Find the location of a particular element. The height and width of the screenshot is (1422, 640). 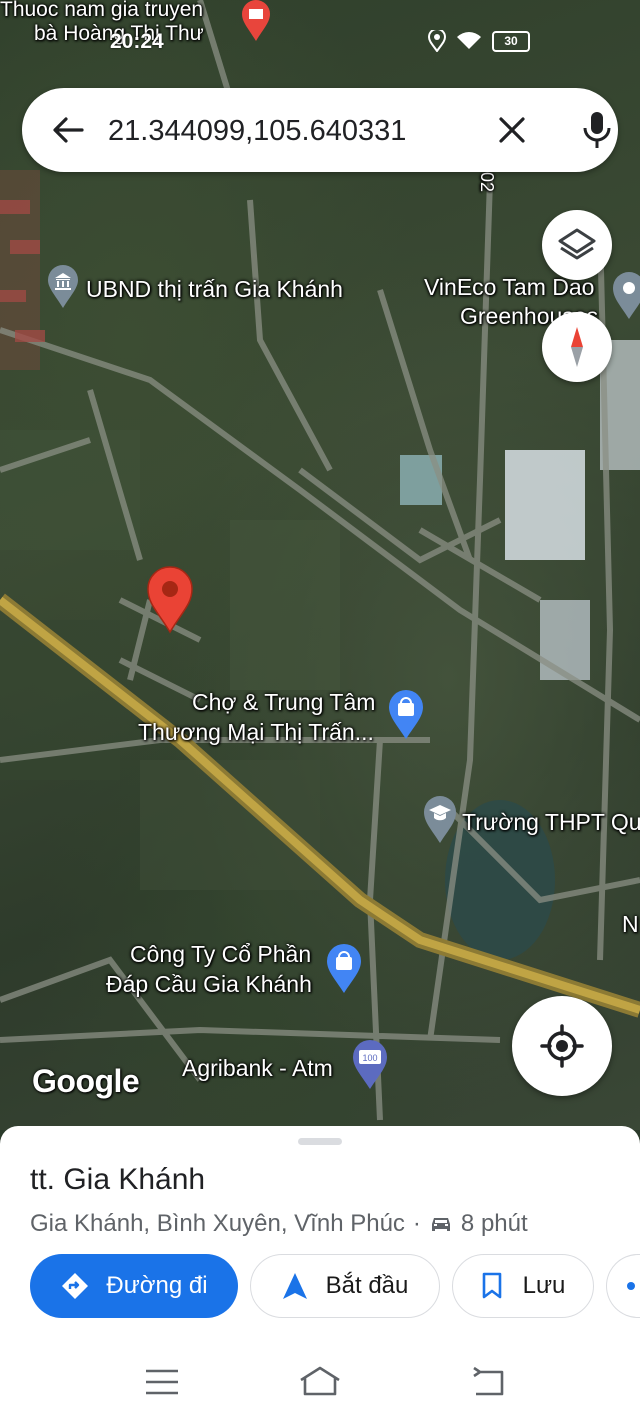

back-arrow-icon is located at coordinates (68, 130).